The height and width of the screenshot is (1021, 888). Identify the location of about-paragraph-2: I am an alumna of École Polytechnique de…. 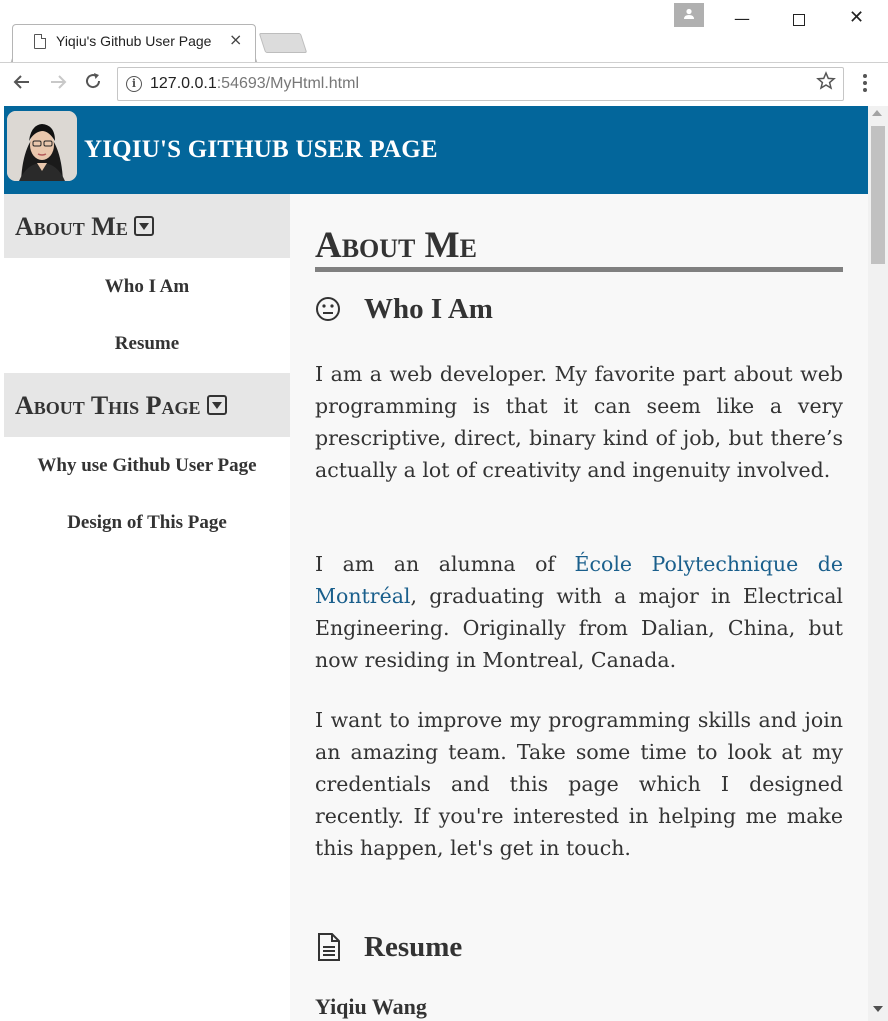
(579, 612).